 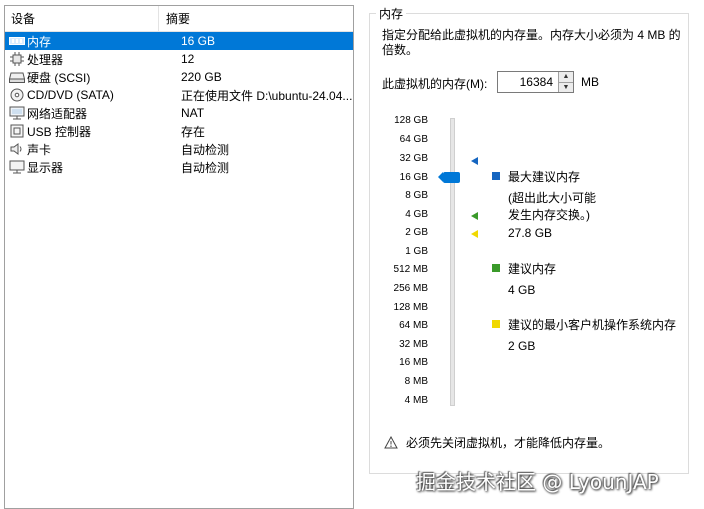 I want to click on device-name: 处理器, so click(x=45, y=59).